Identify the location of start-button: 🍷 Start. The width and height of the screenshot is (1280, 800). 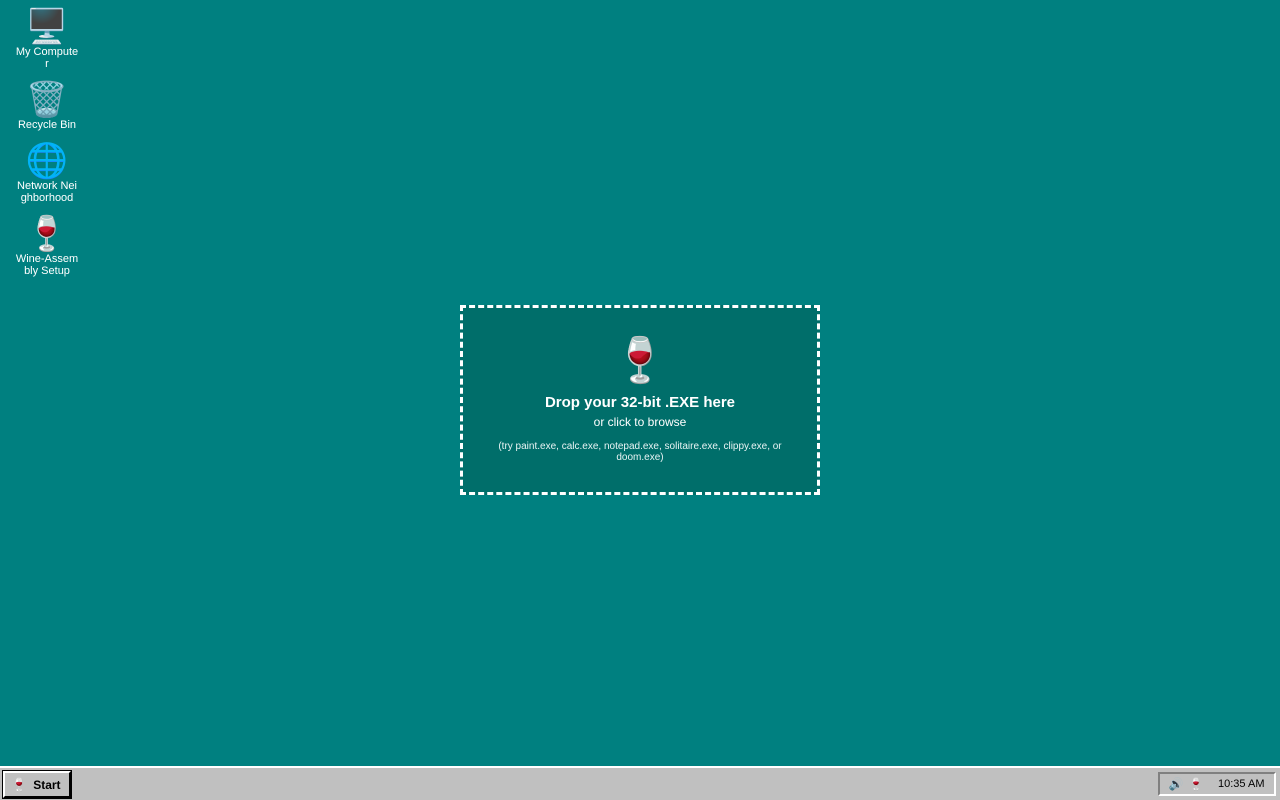
(37, 784).